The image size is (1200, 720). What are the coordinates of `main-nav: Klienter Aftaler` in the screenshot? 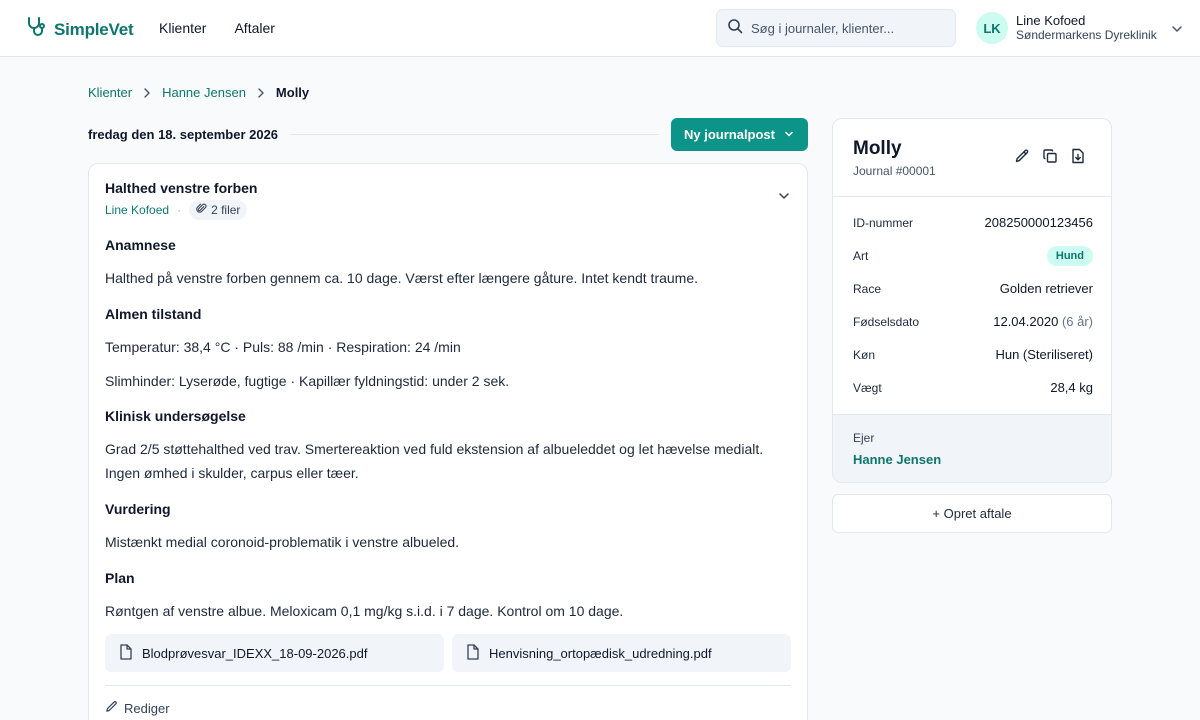 It's located at (217, 28).